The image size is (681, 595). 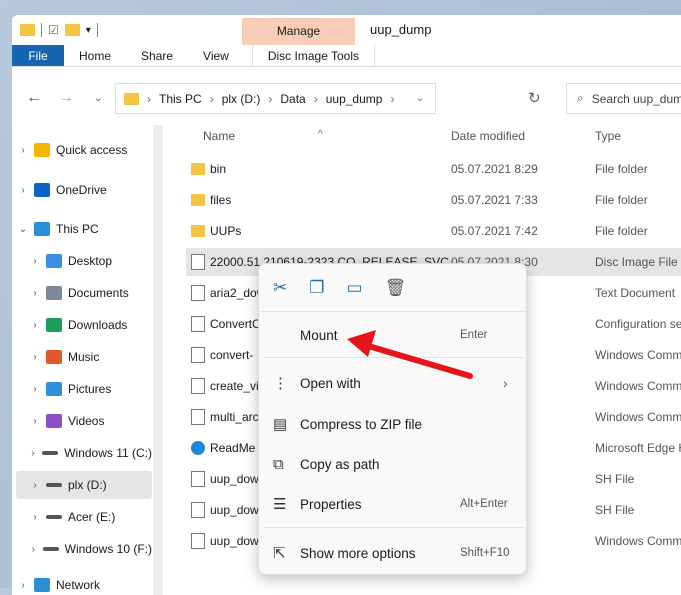 I want to click on videos-icon, so click(x=54, y=421).